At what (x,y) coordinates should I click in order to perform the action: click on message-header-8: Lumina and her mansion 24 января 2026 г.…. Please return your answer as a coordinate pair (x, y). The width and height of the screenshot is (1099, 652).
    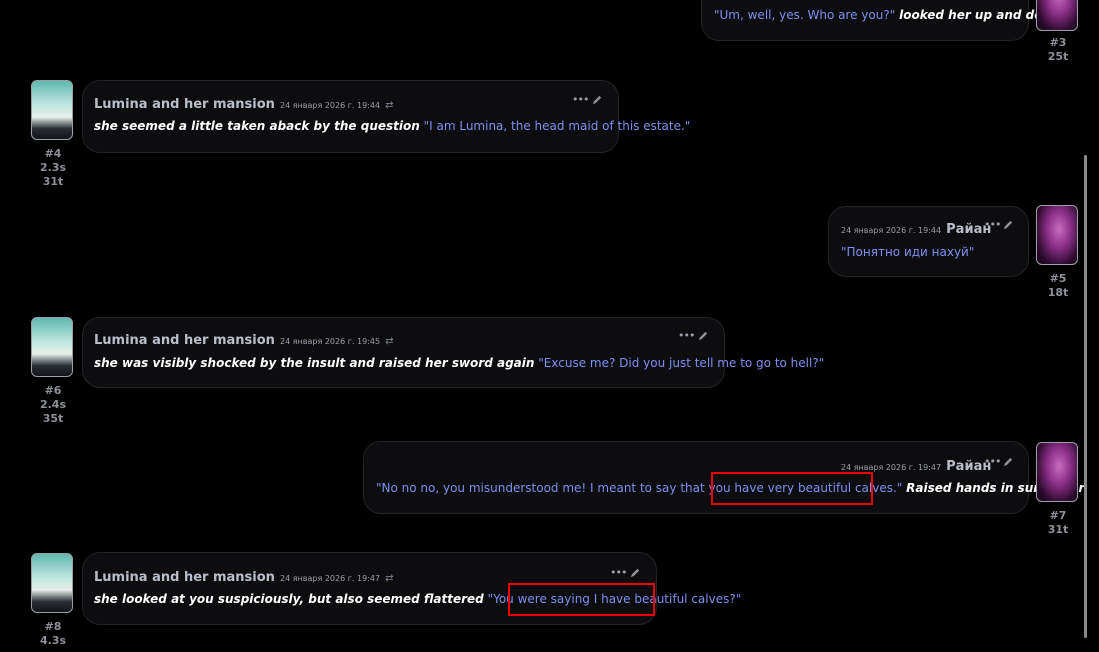
    Looking at the image, I should click on (244, 575).